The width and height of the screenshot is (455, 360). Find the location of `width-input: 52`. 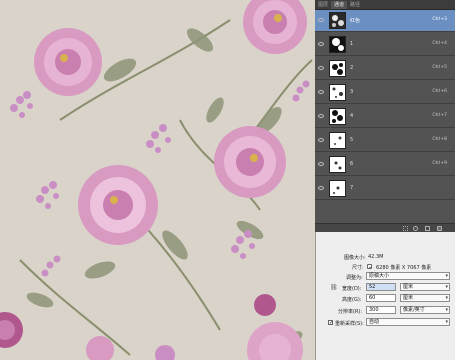

width-input: 52 is located at coordinates (381, 287).